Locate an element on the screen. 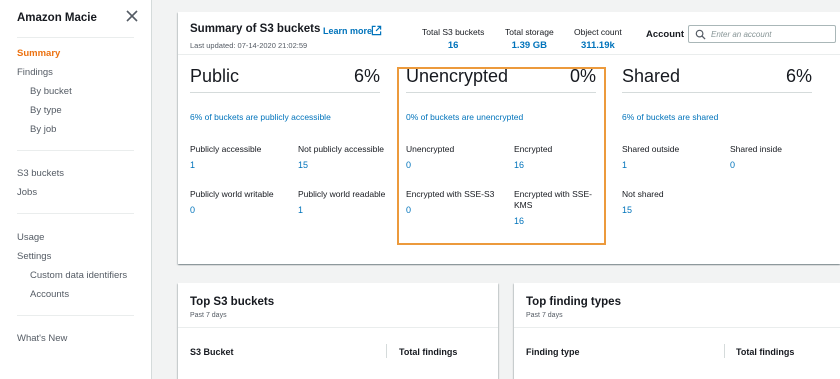 The height and width of the screenshot is (379, 840). stat-label: Object count is located at coordinates (598, 32).